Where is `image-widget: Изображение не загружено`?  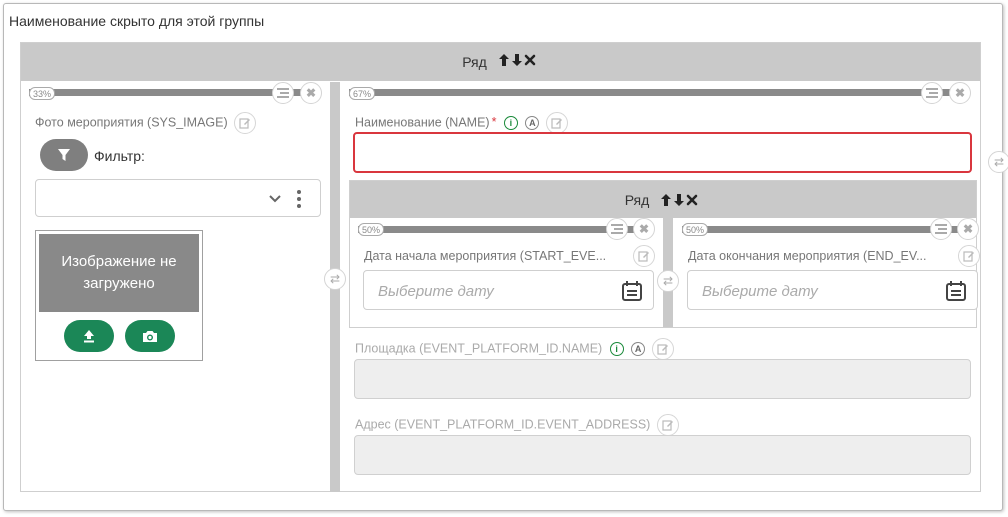
image-widget: Изображение не загружено is located at coordinates (119, 295).